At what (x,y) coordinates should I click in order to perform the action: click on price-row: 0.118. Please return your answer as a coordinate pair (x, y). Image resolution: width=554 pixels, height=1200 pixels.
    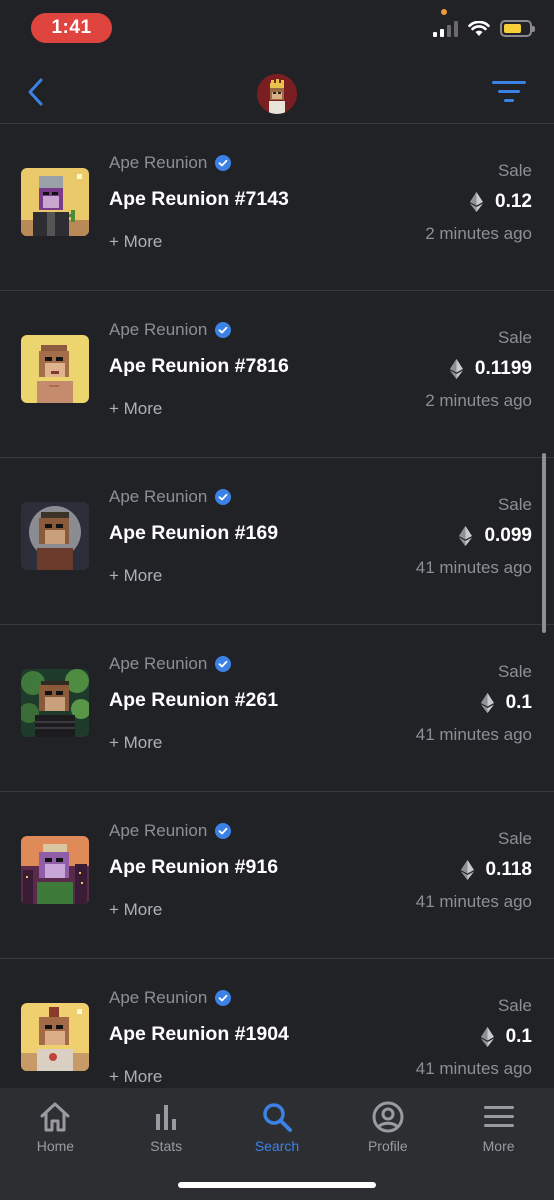
    Looking at the image, I should click on (496, 870).